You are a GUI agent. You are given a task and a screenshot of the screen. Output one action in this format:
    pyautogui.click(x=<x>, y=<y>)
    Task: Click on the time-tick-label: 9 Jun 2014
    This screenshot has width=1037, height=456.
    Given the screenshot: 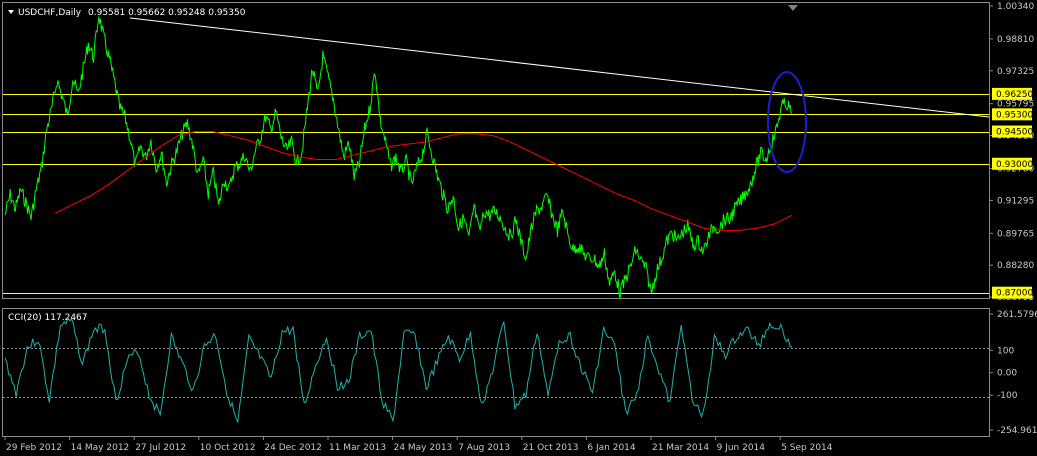 What is the action you would take?
    pyautogui.click(x=741, y=448)
    